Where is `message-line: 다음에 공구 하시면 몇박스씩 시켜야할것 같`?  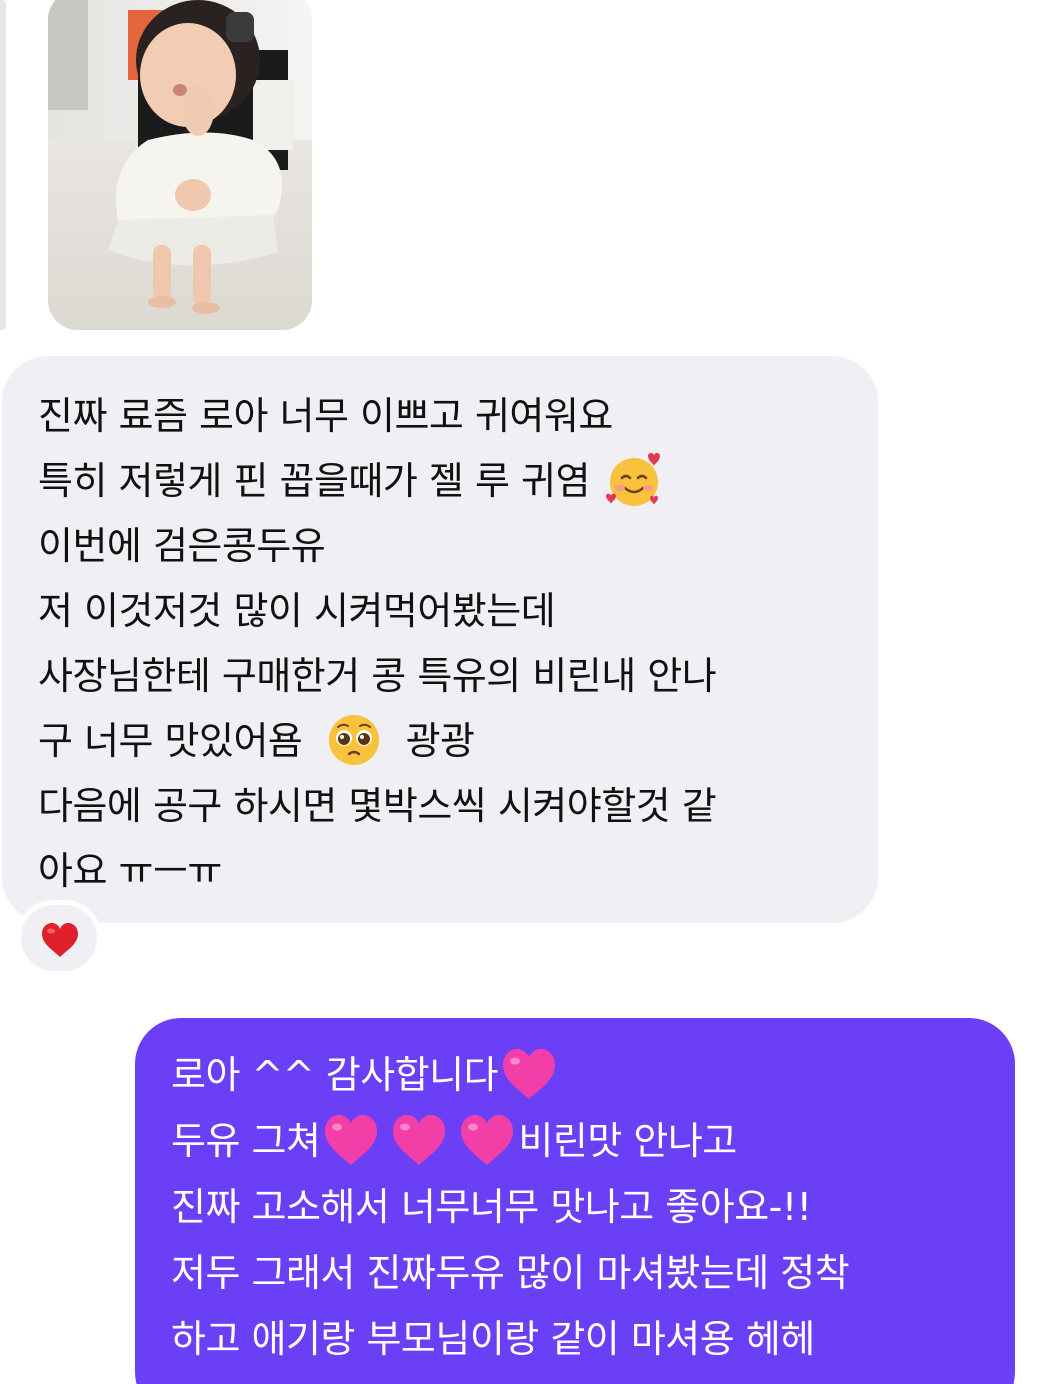
message-line: 다음에 공구 하시면 몇박스씩 시켜야할것 같 is located at coordinates (448, 806).